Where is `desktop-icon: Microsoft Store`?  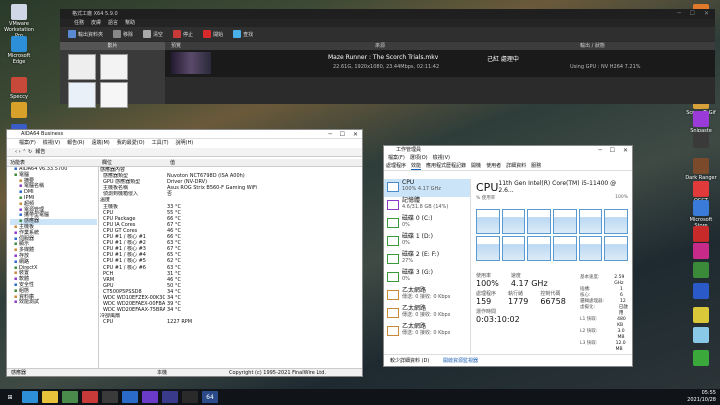 desktop-icon: Microsoft Store is located at coordinates (701, 214).